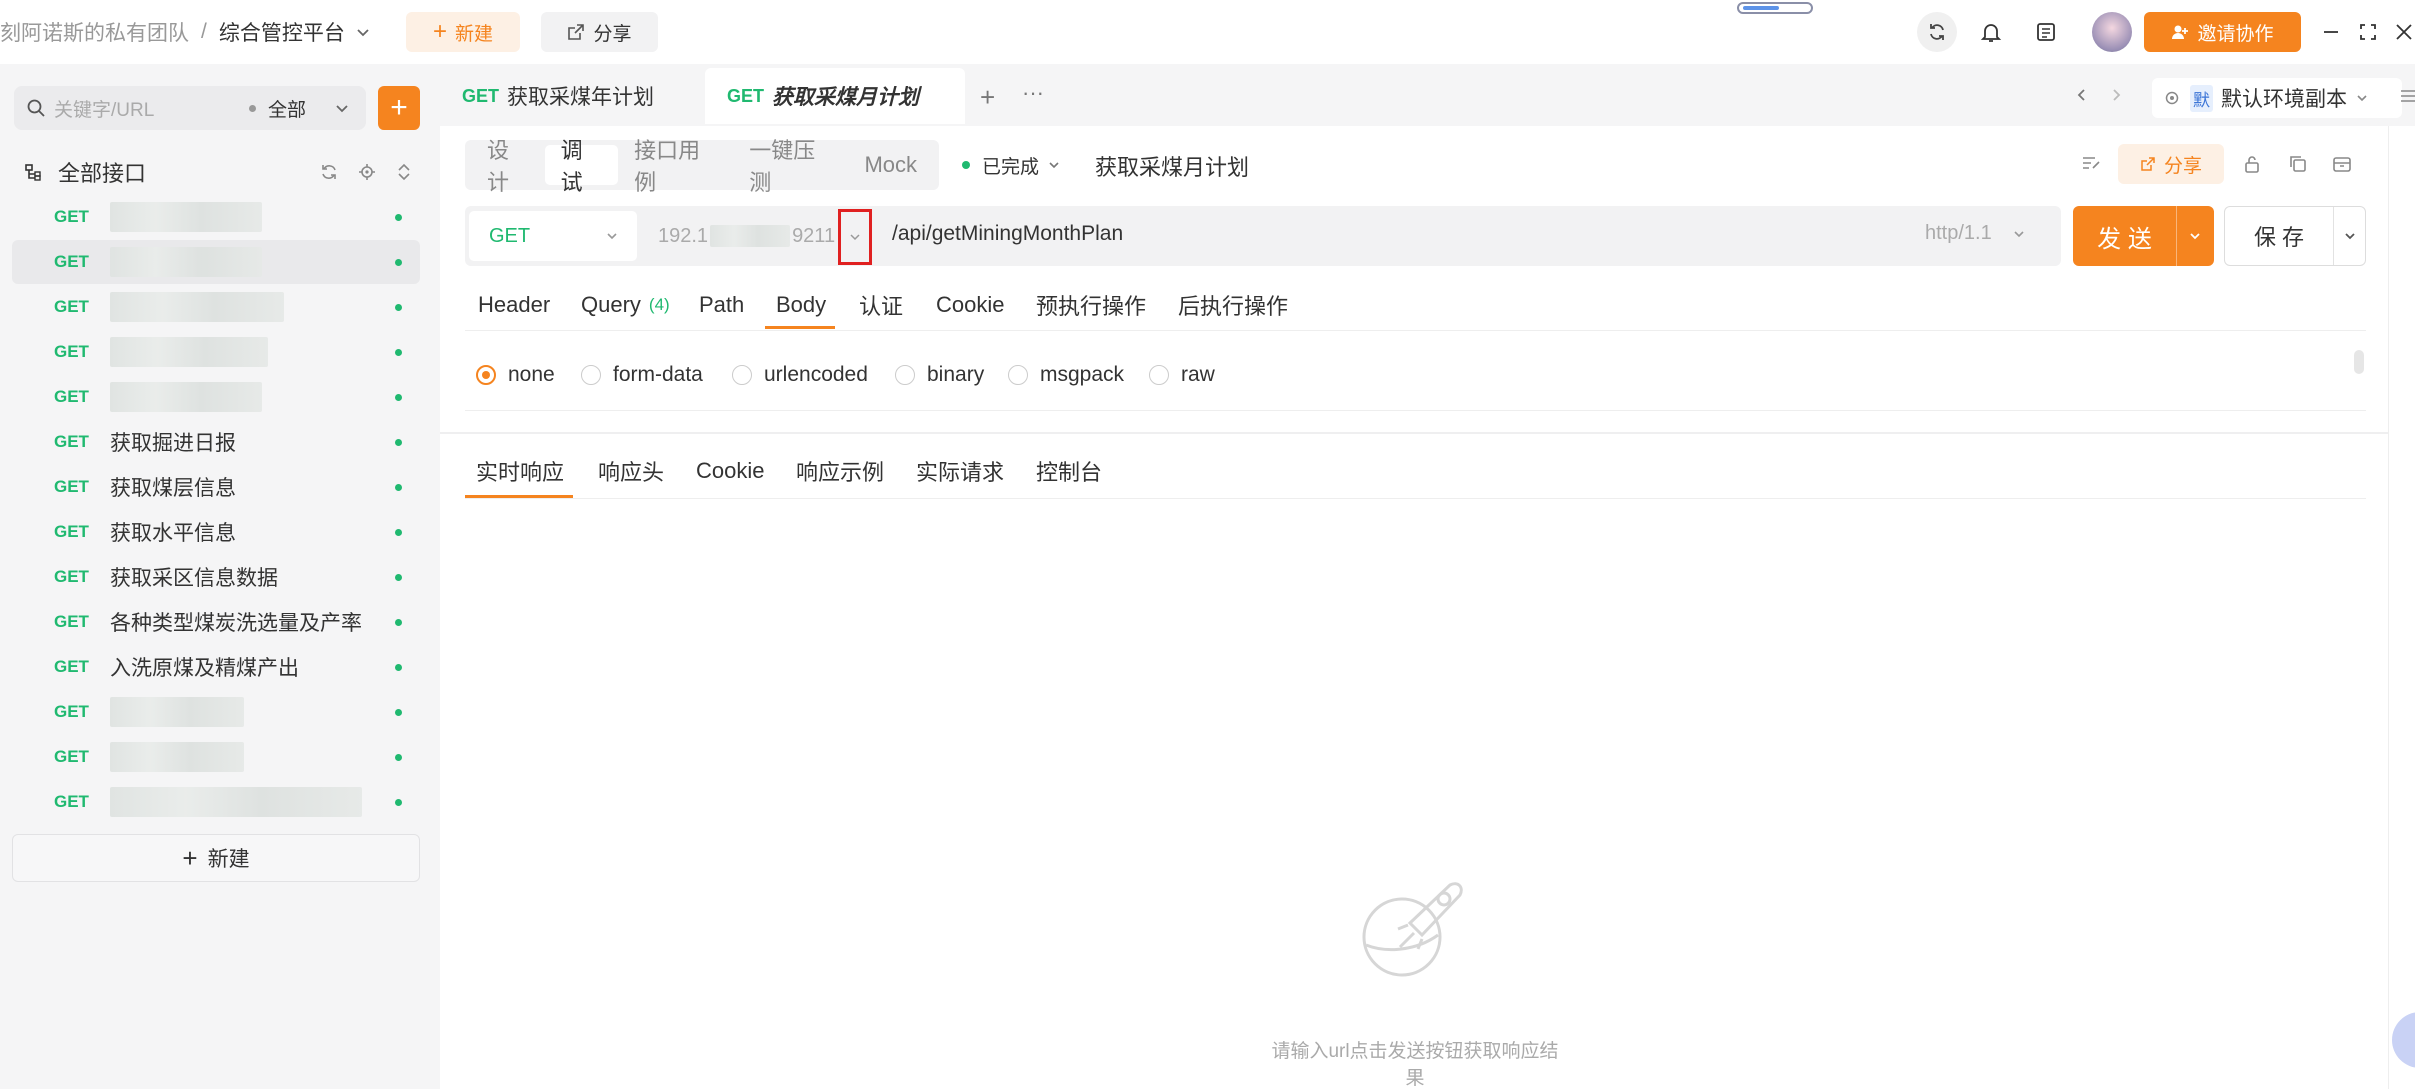 This screenshot has width=2415, height=1089. I want to click on tab-month-plan: GET 获取采煤月计划, so click(835, 96).